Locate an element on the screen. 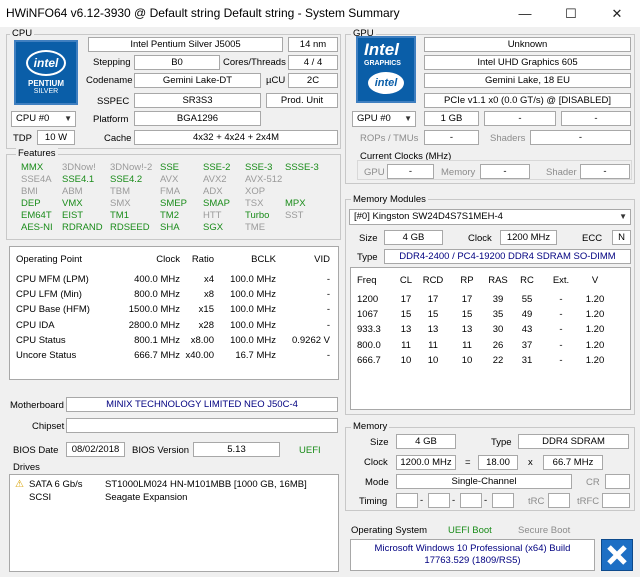  feature-flag: SMX is located at coordinates (120, 203).